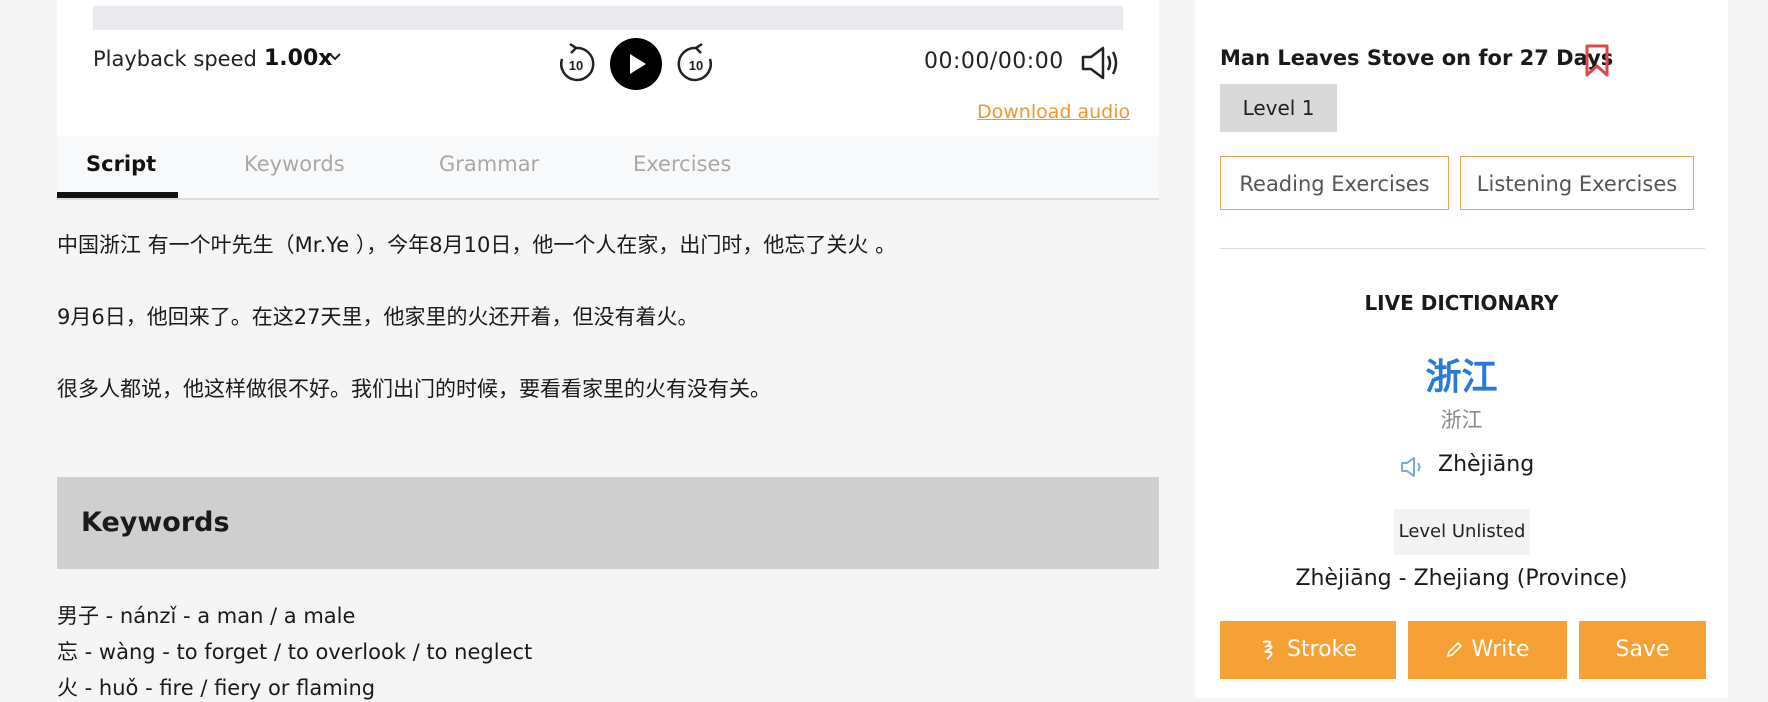 This screenshot has width=1768, height=702. What do you see at coordinates (1322, 649) in the screenshot?
I see `stroke-button-label: Stroke` at bounding box center [1322, 649].